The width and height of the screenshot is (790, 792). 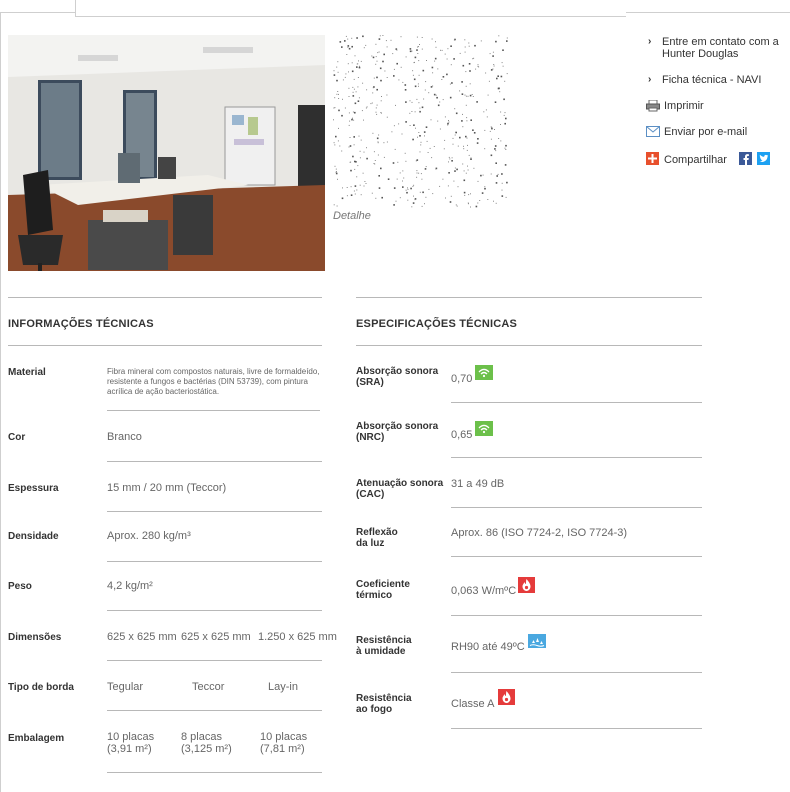 What do you see at coordinates (384, 646) in the screenshot?
I see `humidity-resistance-label: Resistência à umidade` at bounding box center [384, 646].